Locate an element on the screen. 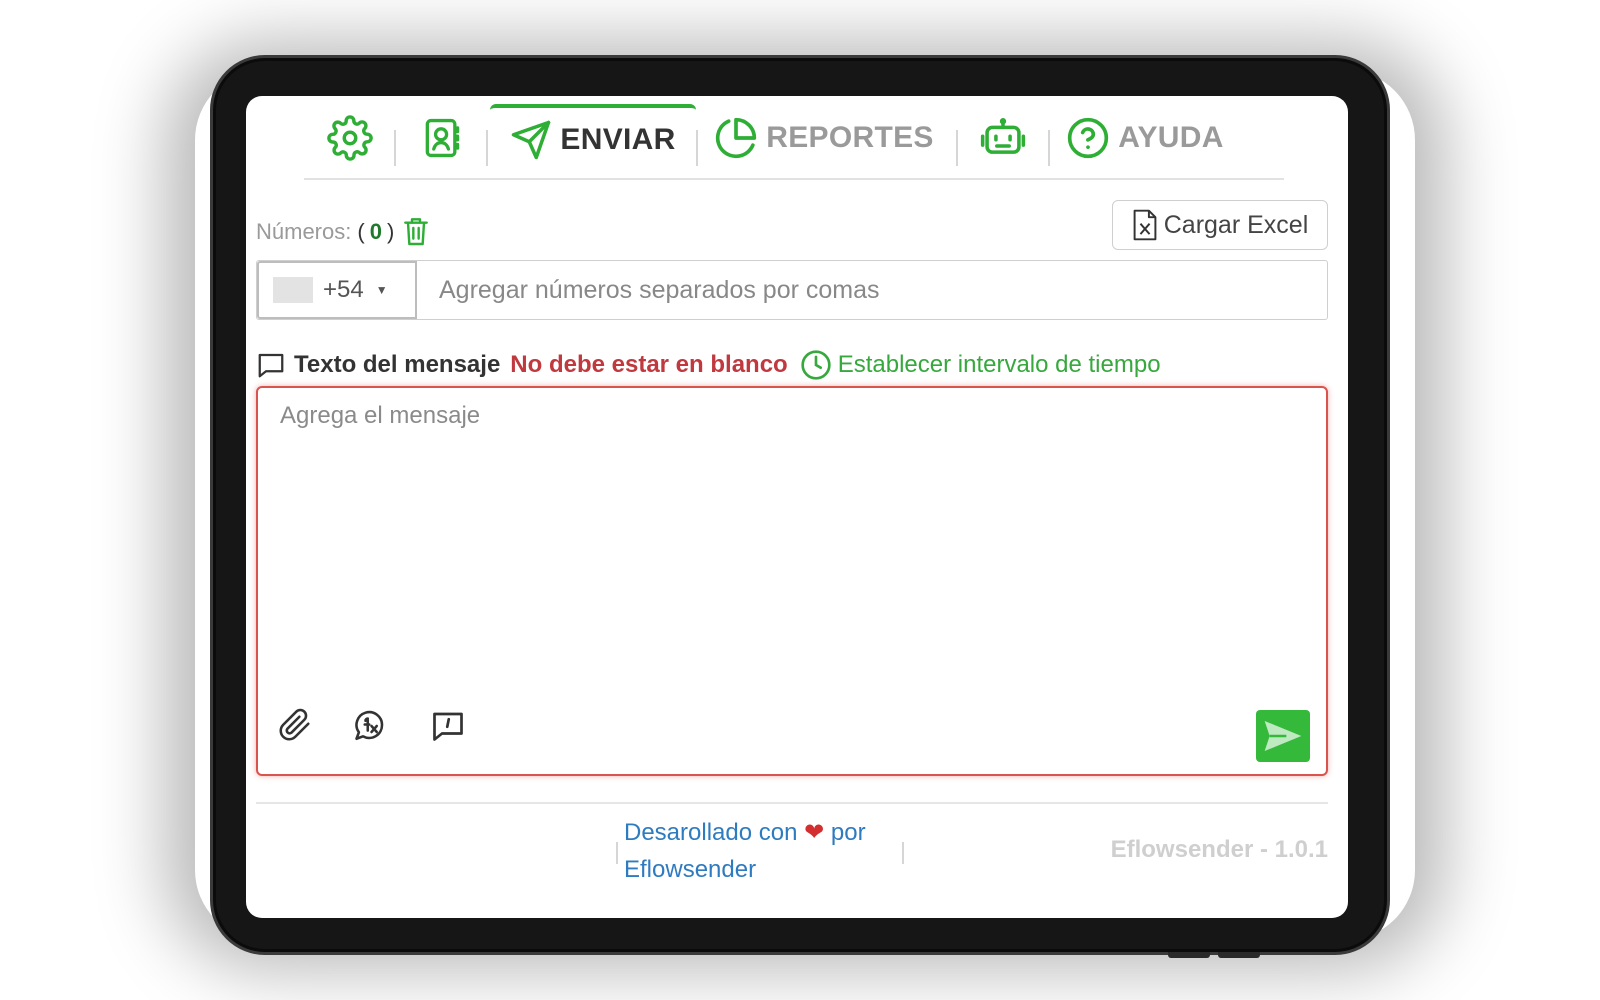 Image resolution: width=1600 pixels, height=1000 pixels. country-code-value: +54 is located at coordinates (343, 289).